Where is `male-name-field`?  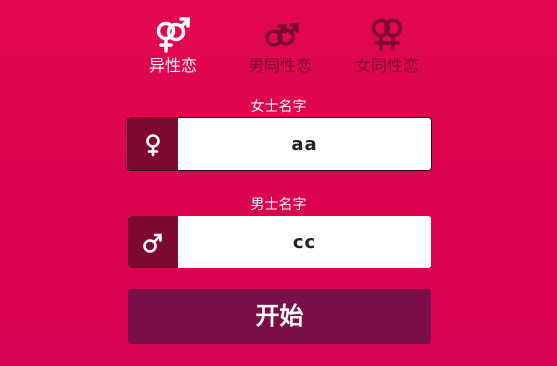 male-name-field is located at coordinates (279, 242).